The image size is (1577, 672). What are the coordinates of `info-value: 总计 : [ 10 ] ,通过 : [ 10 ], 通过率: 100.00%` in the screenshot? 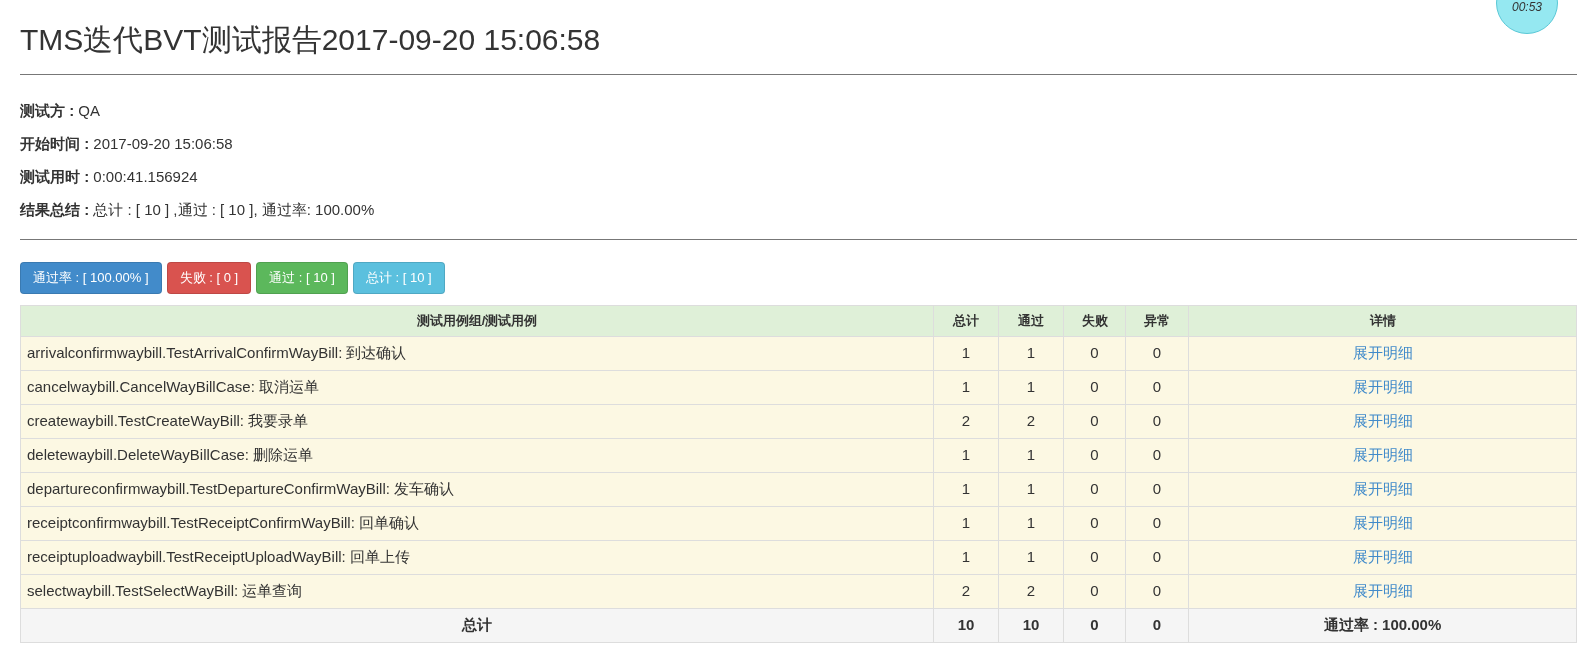 It's located at (234, 209).